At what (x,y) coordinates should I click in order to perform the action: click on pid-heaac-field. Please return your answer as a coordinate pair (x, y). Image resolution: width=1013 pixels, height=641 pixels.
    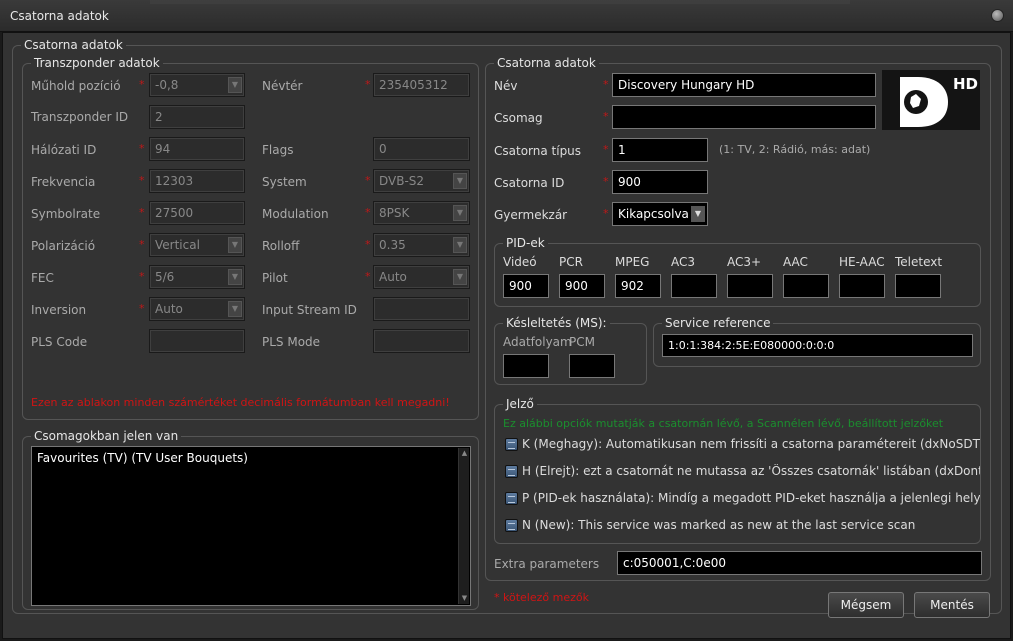
    Looking at the image, I should click on (862, 286).